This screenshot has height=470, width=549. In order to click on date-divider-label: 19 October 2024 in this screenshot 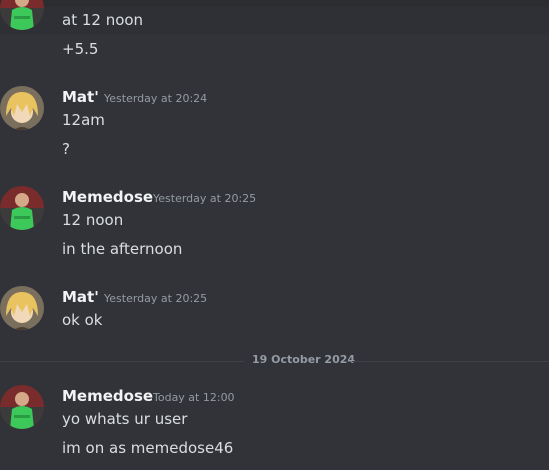, I will do `click(304, 359)`.